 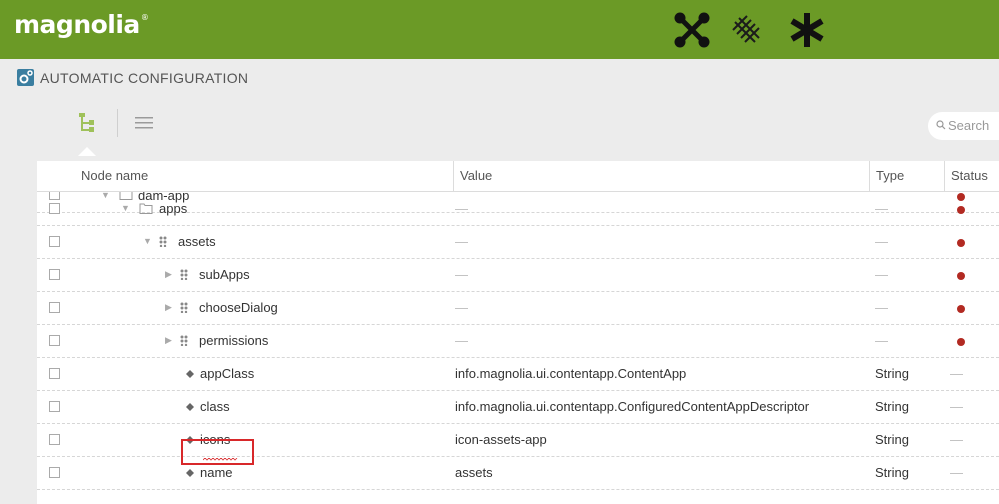 I want to click on top-bar: magnolia®, so click(x=499, y=29).